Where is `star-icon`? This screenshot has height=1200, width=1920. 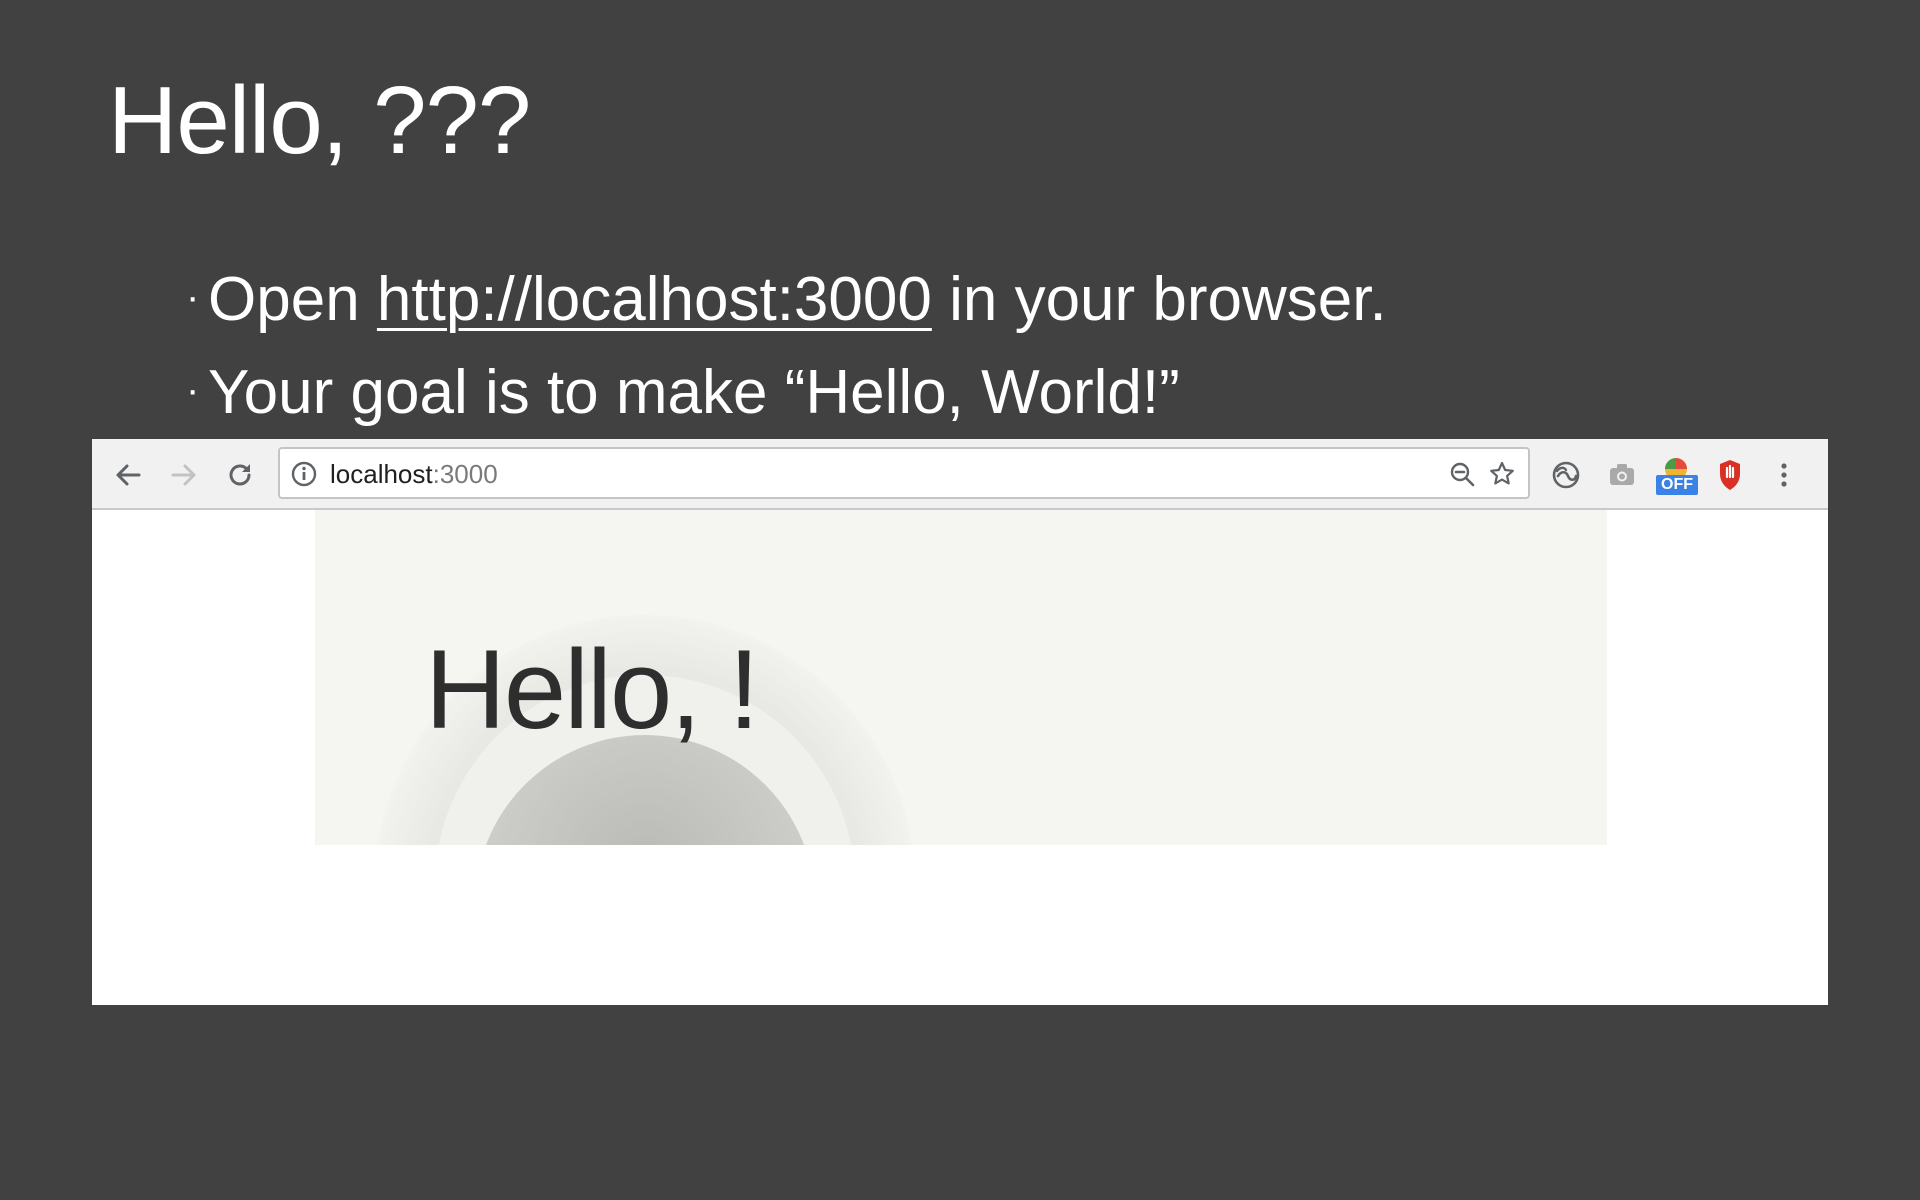
star-icon is located at coordinates (1502, 474).